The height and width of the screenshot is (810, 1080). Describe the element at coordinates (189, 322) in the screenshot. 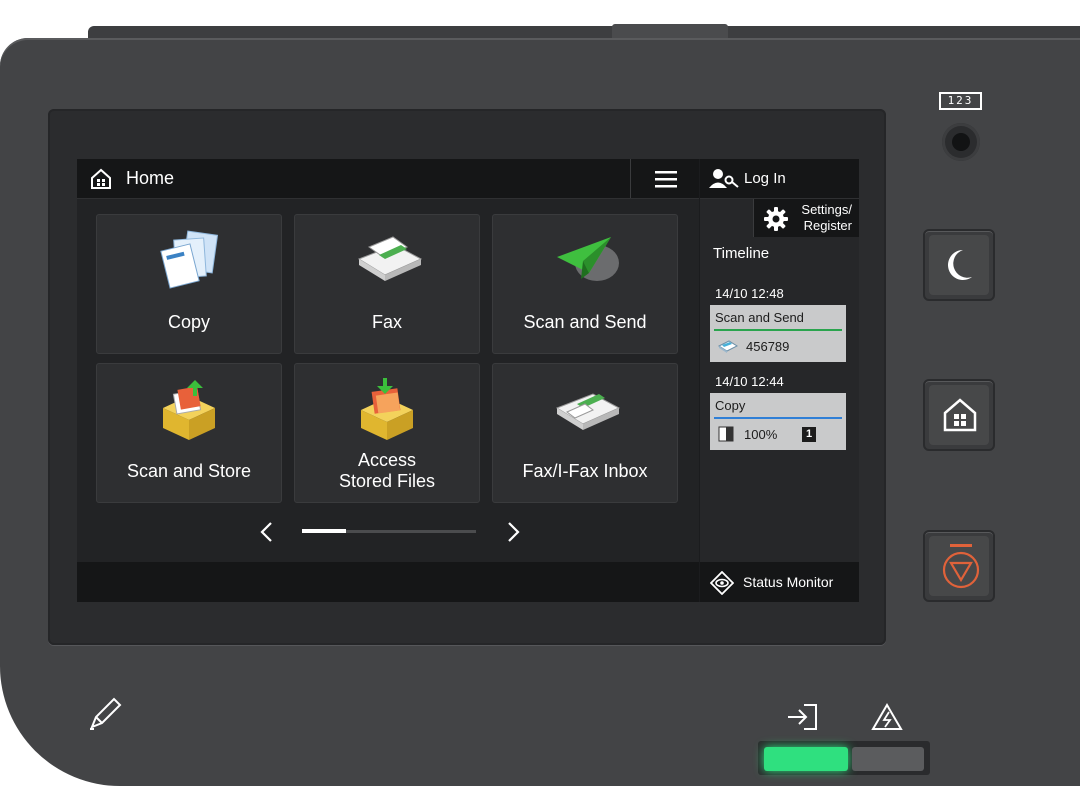

I see `tile-label: Copy` at that location.